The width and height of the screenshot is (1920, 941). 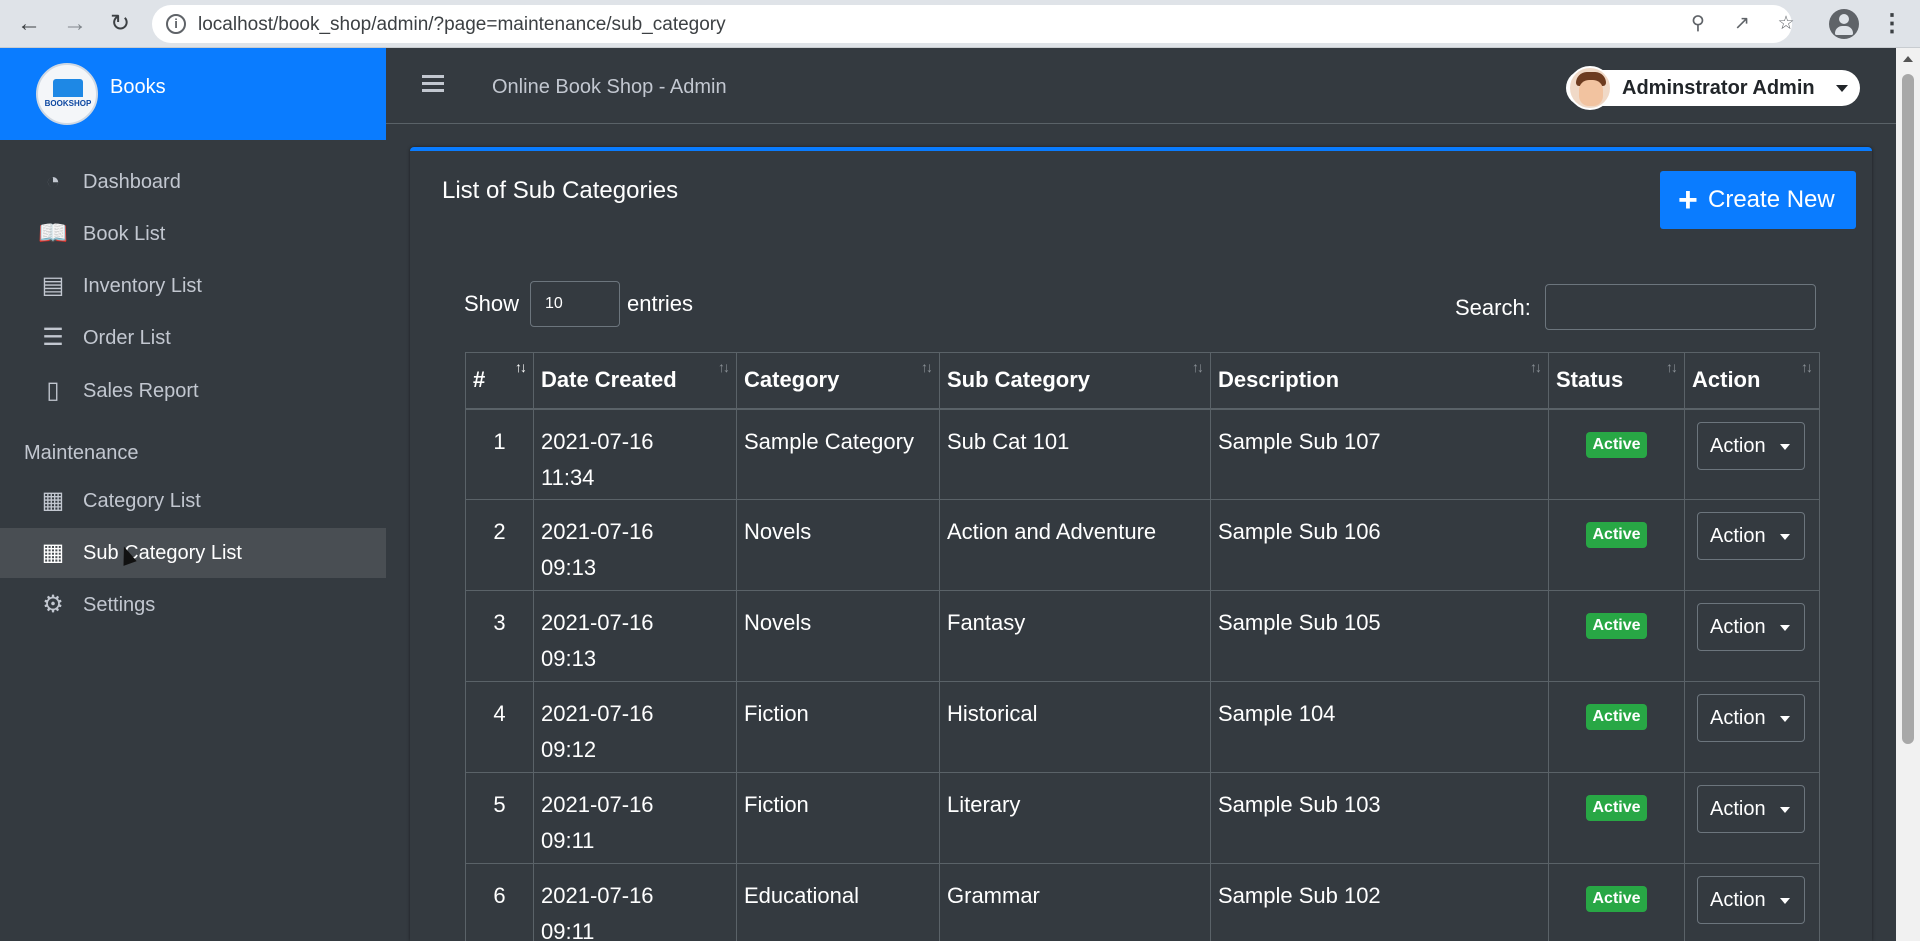 I want to click on column-header-description: Description ↑↓, so click(x=1379, y=381).